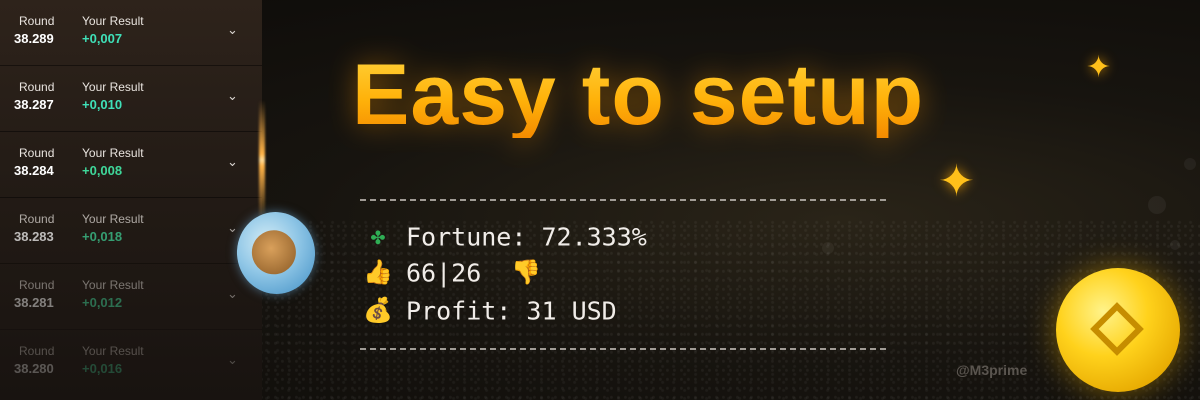  I want to click on divider-top, so click(623, 200).